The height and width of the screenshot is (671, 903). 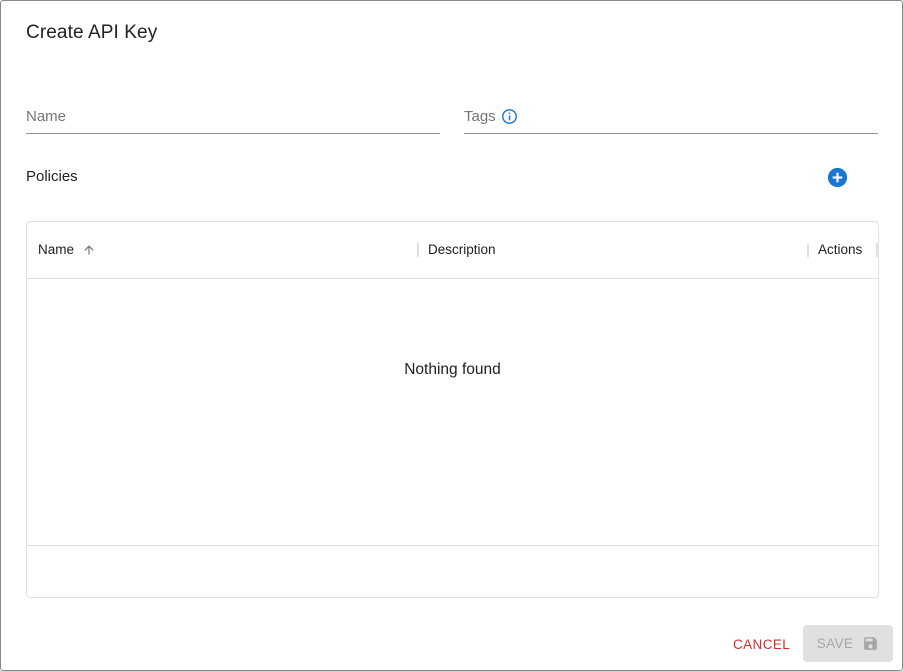 What do you see at coordinates (761, 644) in the screenshot?
I see `cancel-button: CANCEL` at bounding box center [761, 644].